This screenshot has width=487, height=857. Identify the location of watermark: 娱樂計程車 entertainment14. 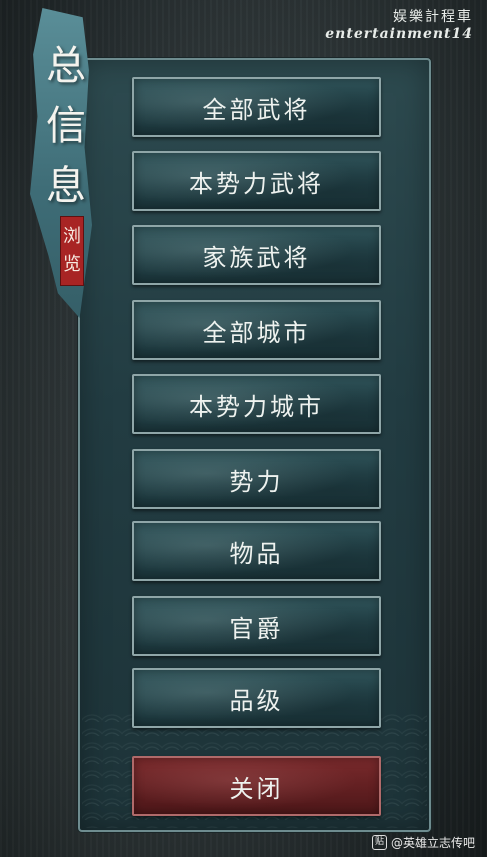
(399, 24).